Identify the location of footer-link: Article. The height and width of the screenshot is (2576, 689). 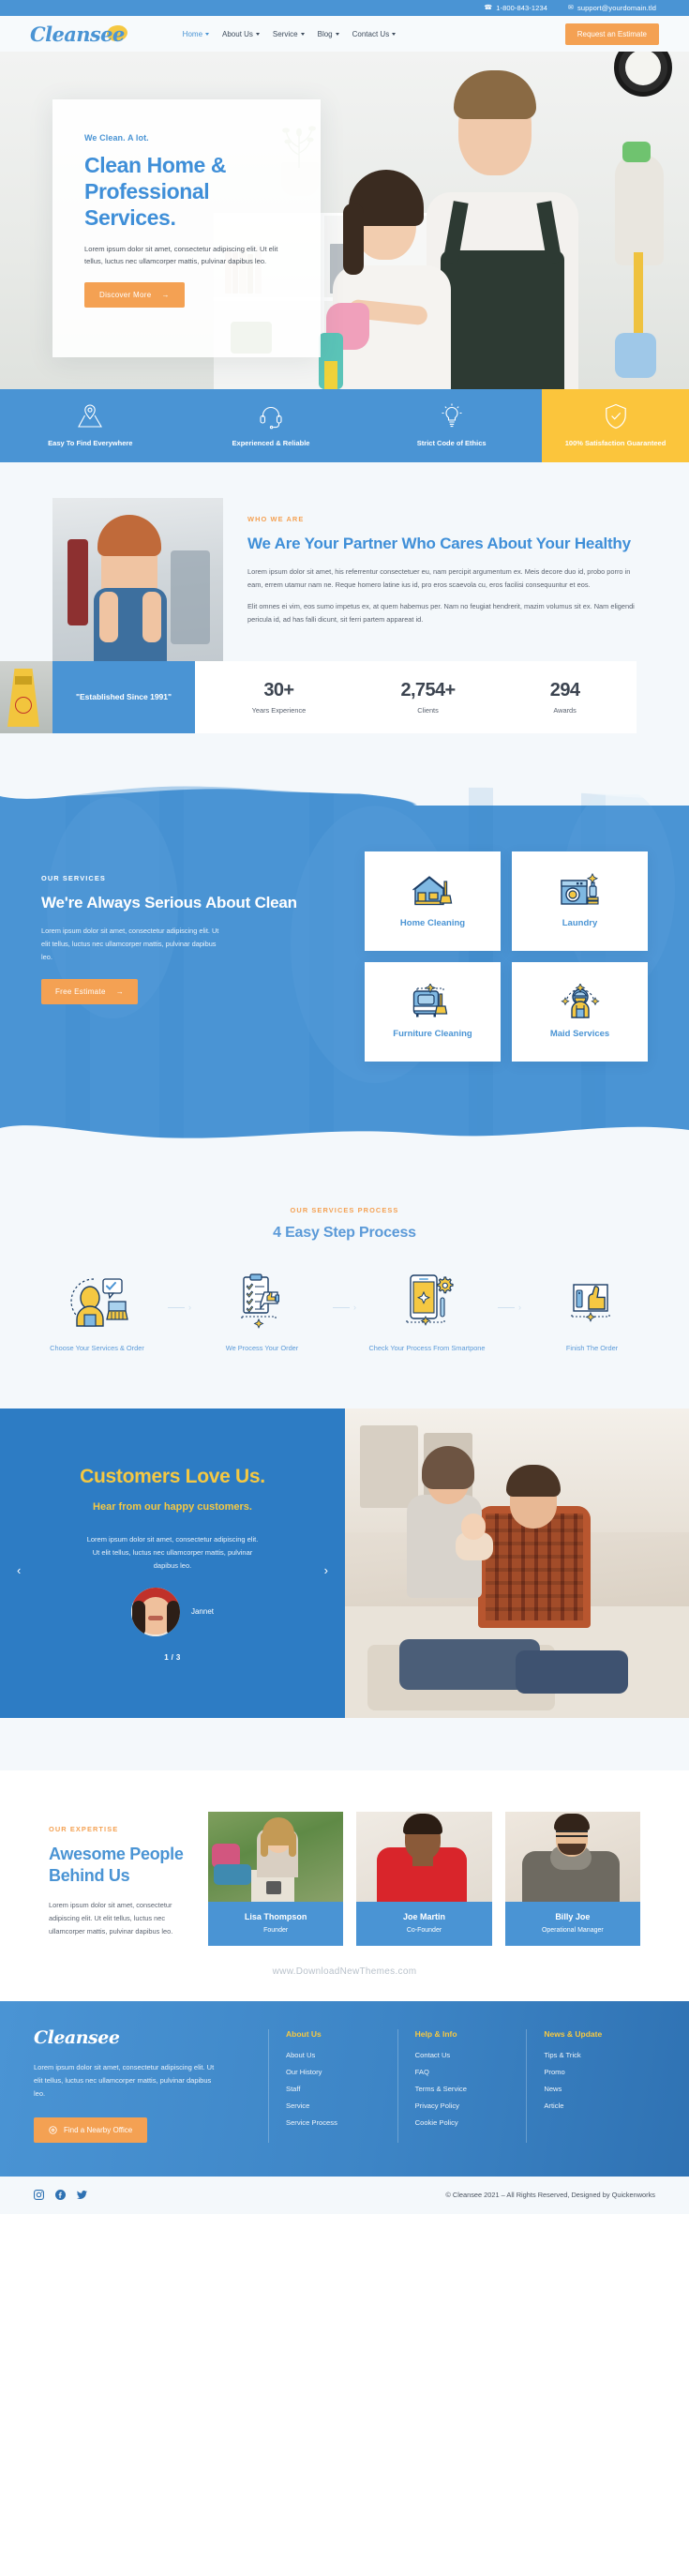
(599, 2105).